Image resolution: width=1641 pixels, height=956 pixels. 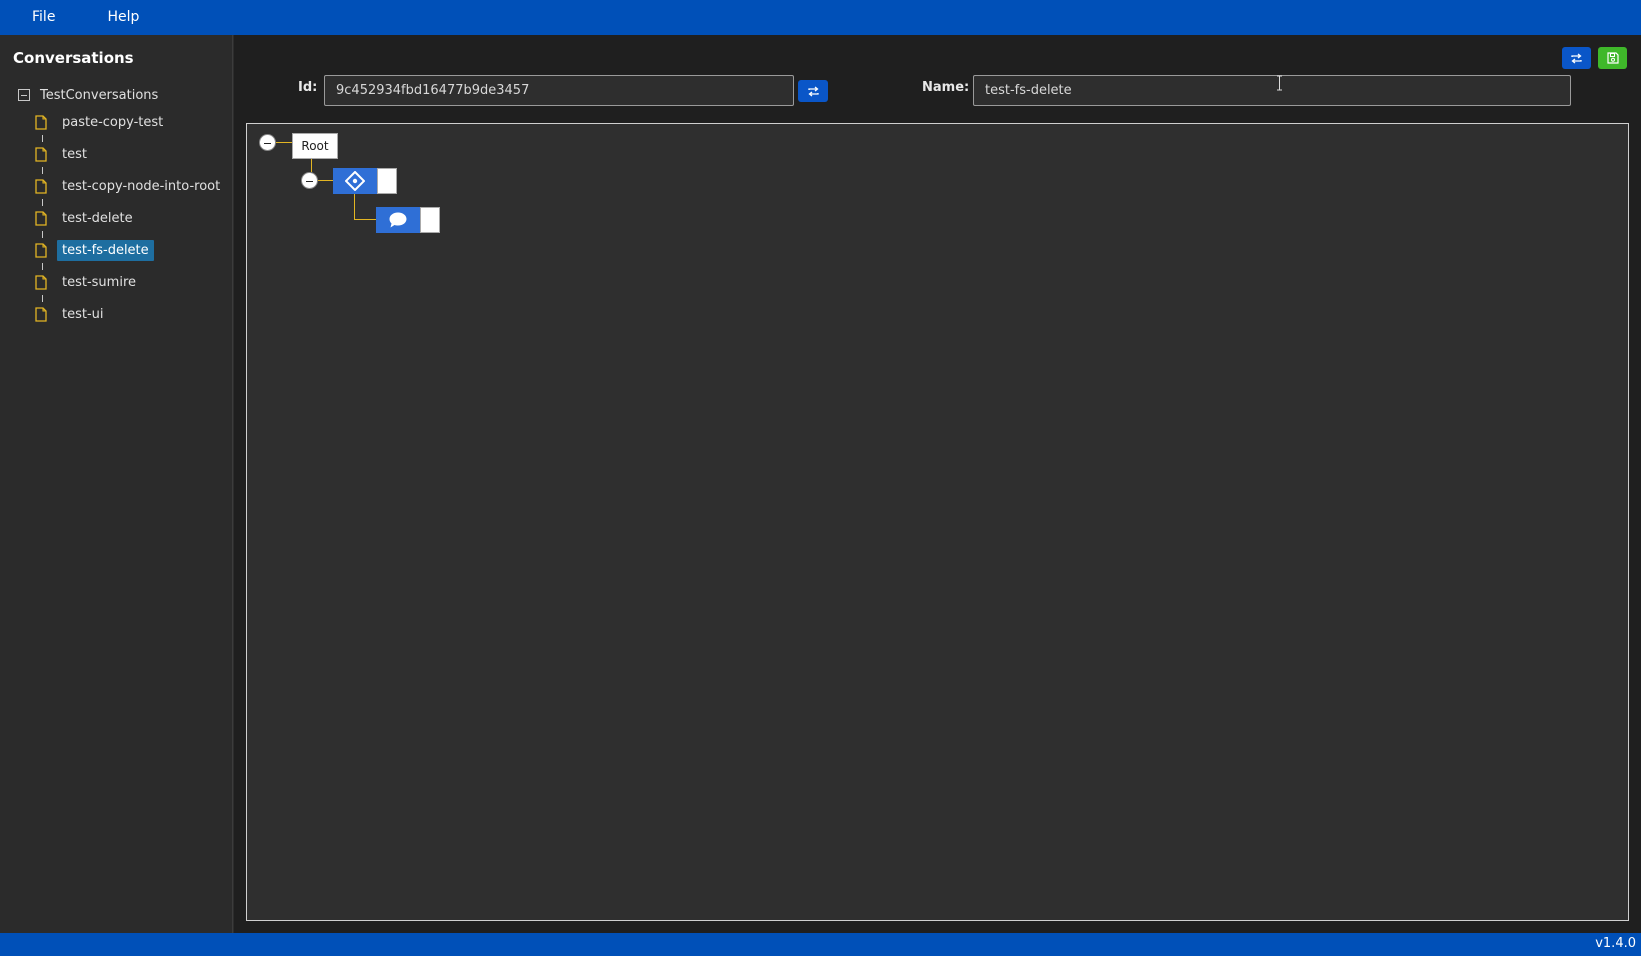 I want to click on tree-item-paste-copy-test: paste-copy-test, so click(x=101, y=122).